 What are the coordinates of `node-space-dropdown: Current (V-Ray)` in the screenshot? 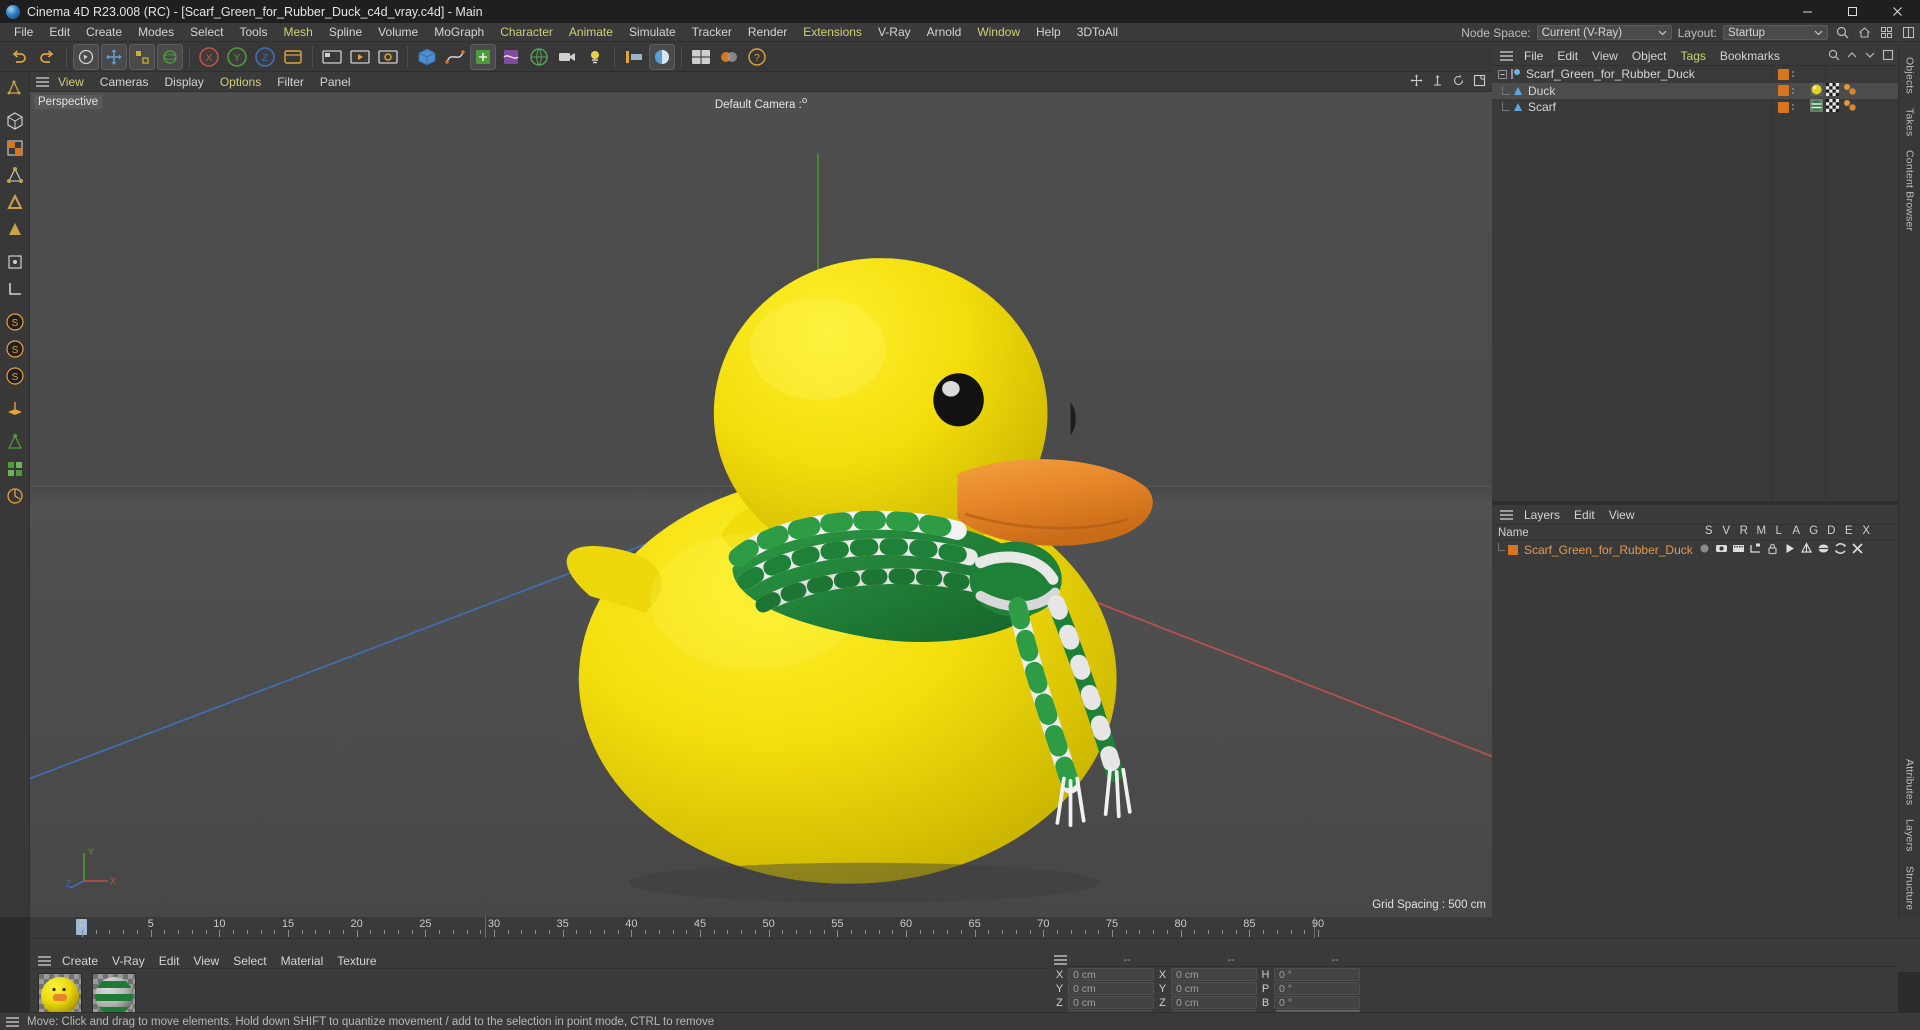 It's located at (1604, 32).